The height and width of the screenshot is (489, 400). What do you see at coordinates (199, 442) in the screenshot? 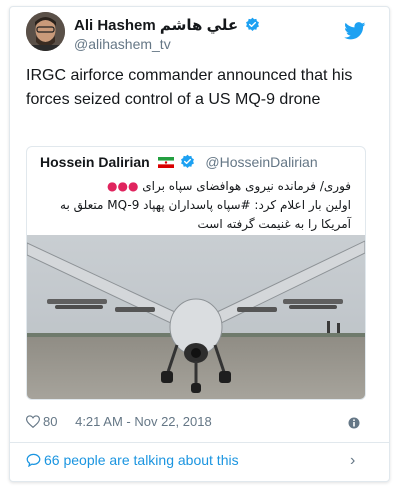
I see `divider` at bounding box center [199, 442].